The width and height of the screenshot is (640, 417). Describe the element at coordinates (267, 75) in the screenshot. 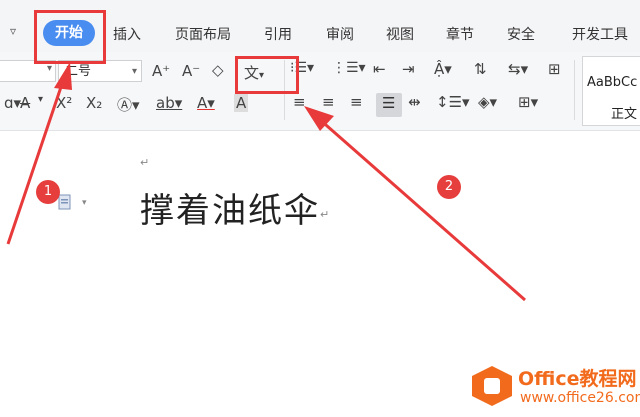

I see `highlight-box-phonetic` at that location.